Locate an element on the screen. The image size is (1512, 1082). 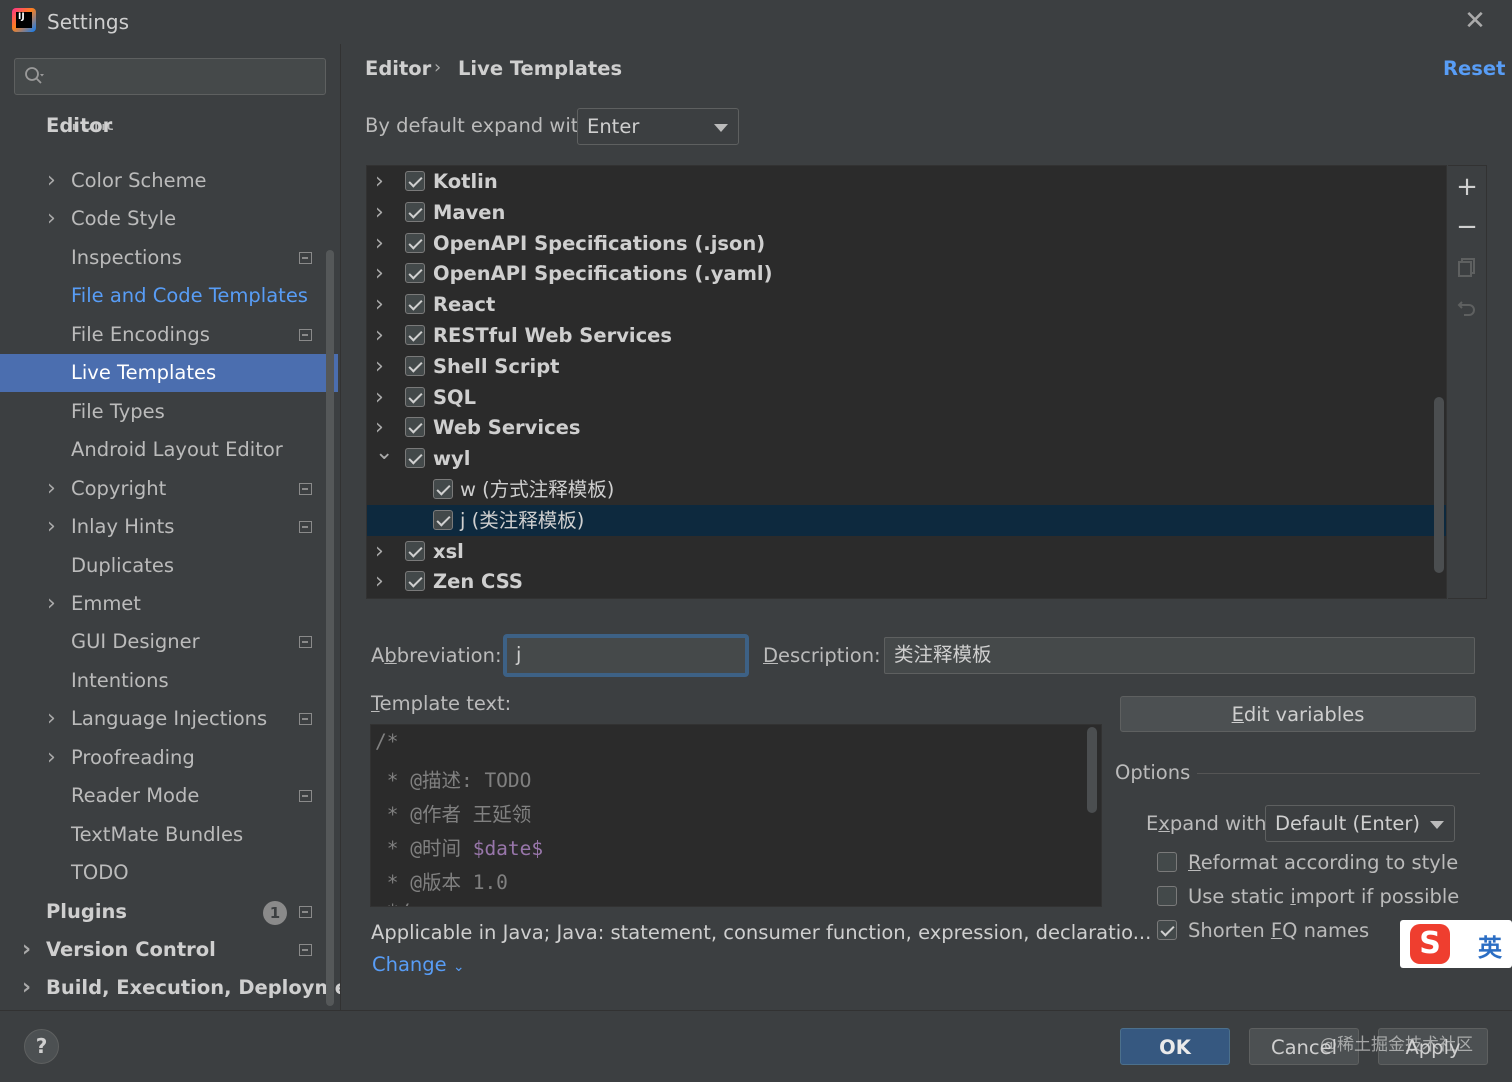
sidebar-item-reader-mode: Reader Mode is located at coordinates (169, 796).